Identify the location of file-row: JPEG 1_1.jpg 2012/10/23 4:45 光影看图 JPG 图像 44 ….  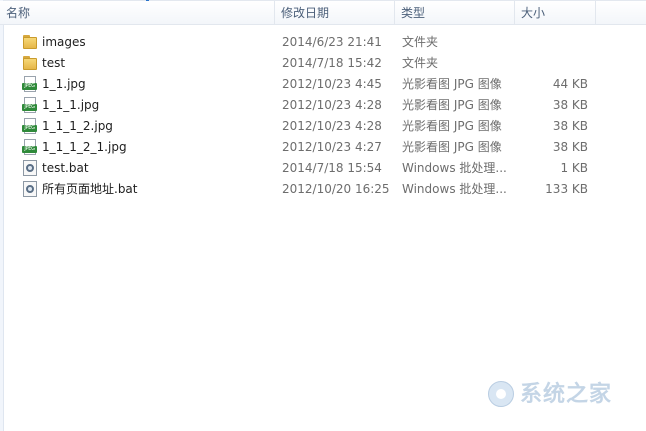
(323, 84).